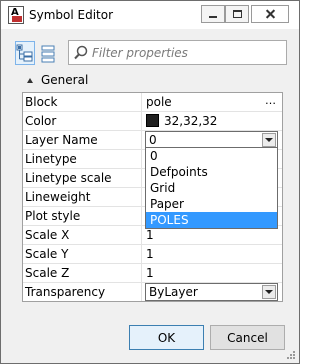 The height and width of the screenshot is (364, 320). What do you see at coordinates (82, 178) in the screenshot?
I see `property-name: Linetype scale` at bounding box center [82, 178].